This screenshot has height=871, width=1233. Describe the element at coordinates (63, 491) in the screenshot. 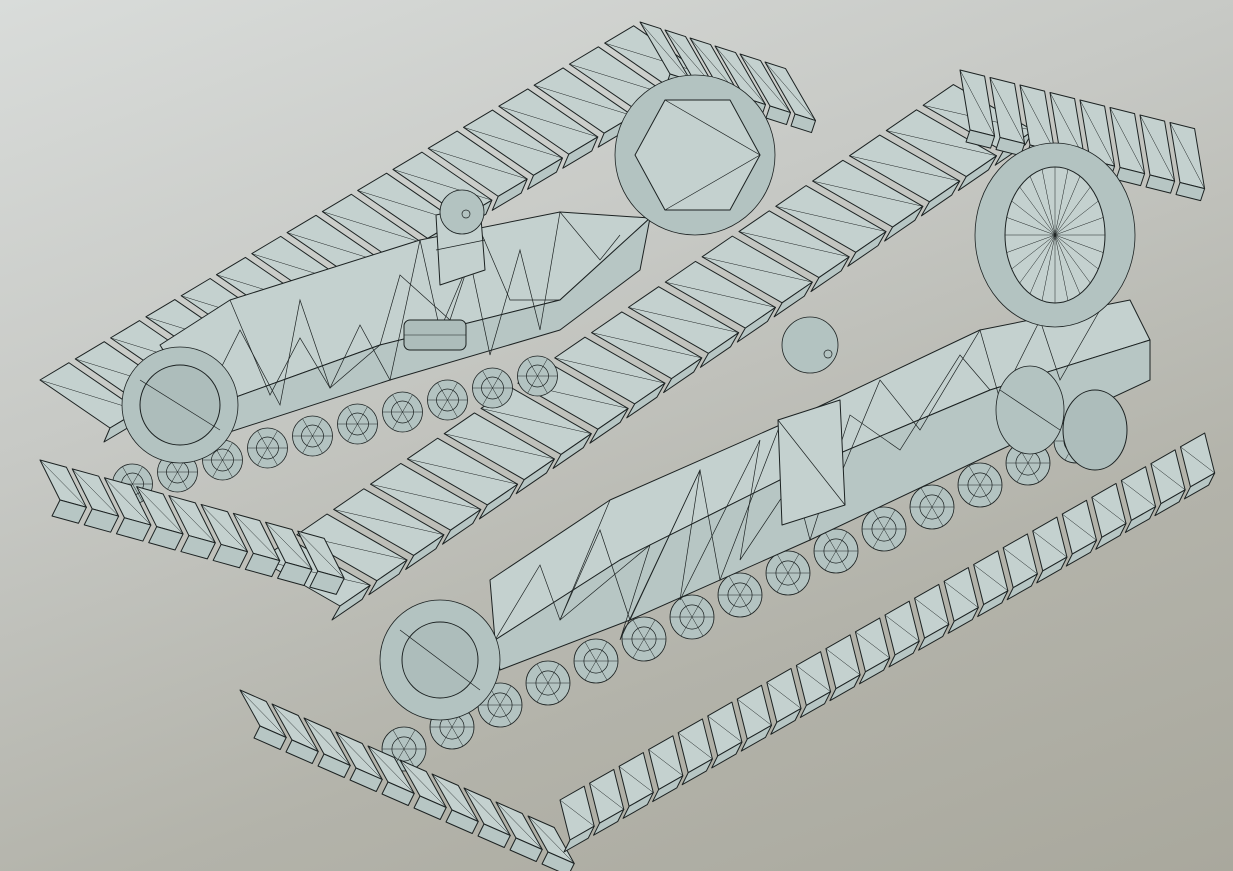

I see `left-lower-shoe` at that location.